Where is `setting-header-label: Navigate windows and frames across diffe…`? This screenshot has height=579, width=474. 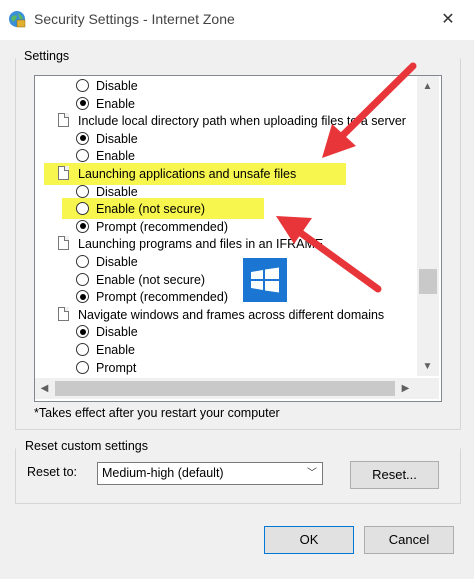 setting-header-label: Navigate windows and frames across diffe… is located at coordinates (231, 314).